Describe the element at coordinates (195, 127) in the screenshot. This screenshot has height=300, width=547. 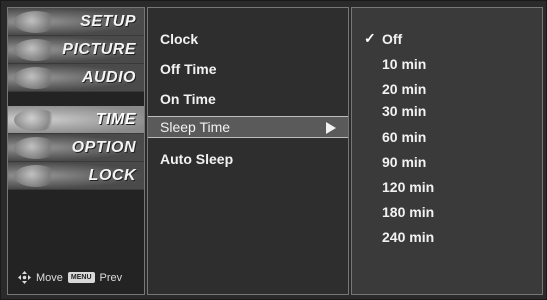
I see `item-label: Sleep Time` at that location.